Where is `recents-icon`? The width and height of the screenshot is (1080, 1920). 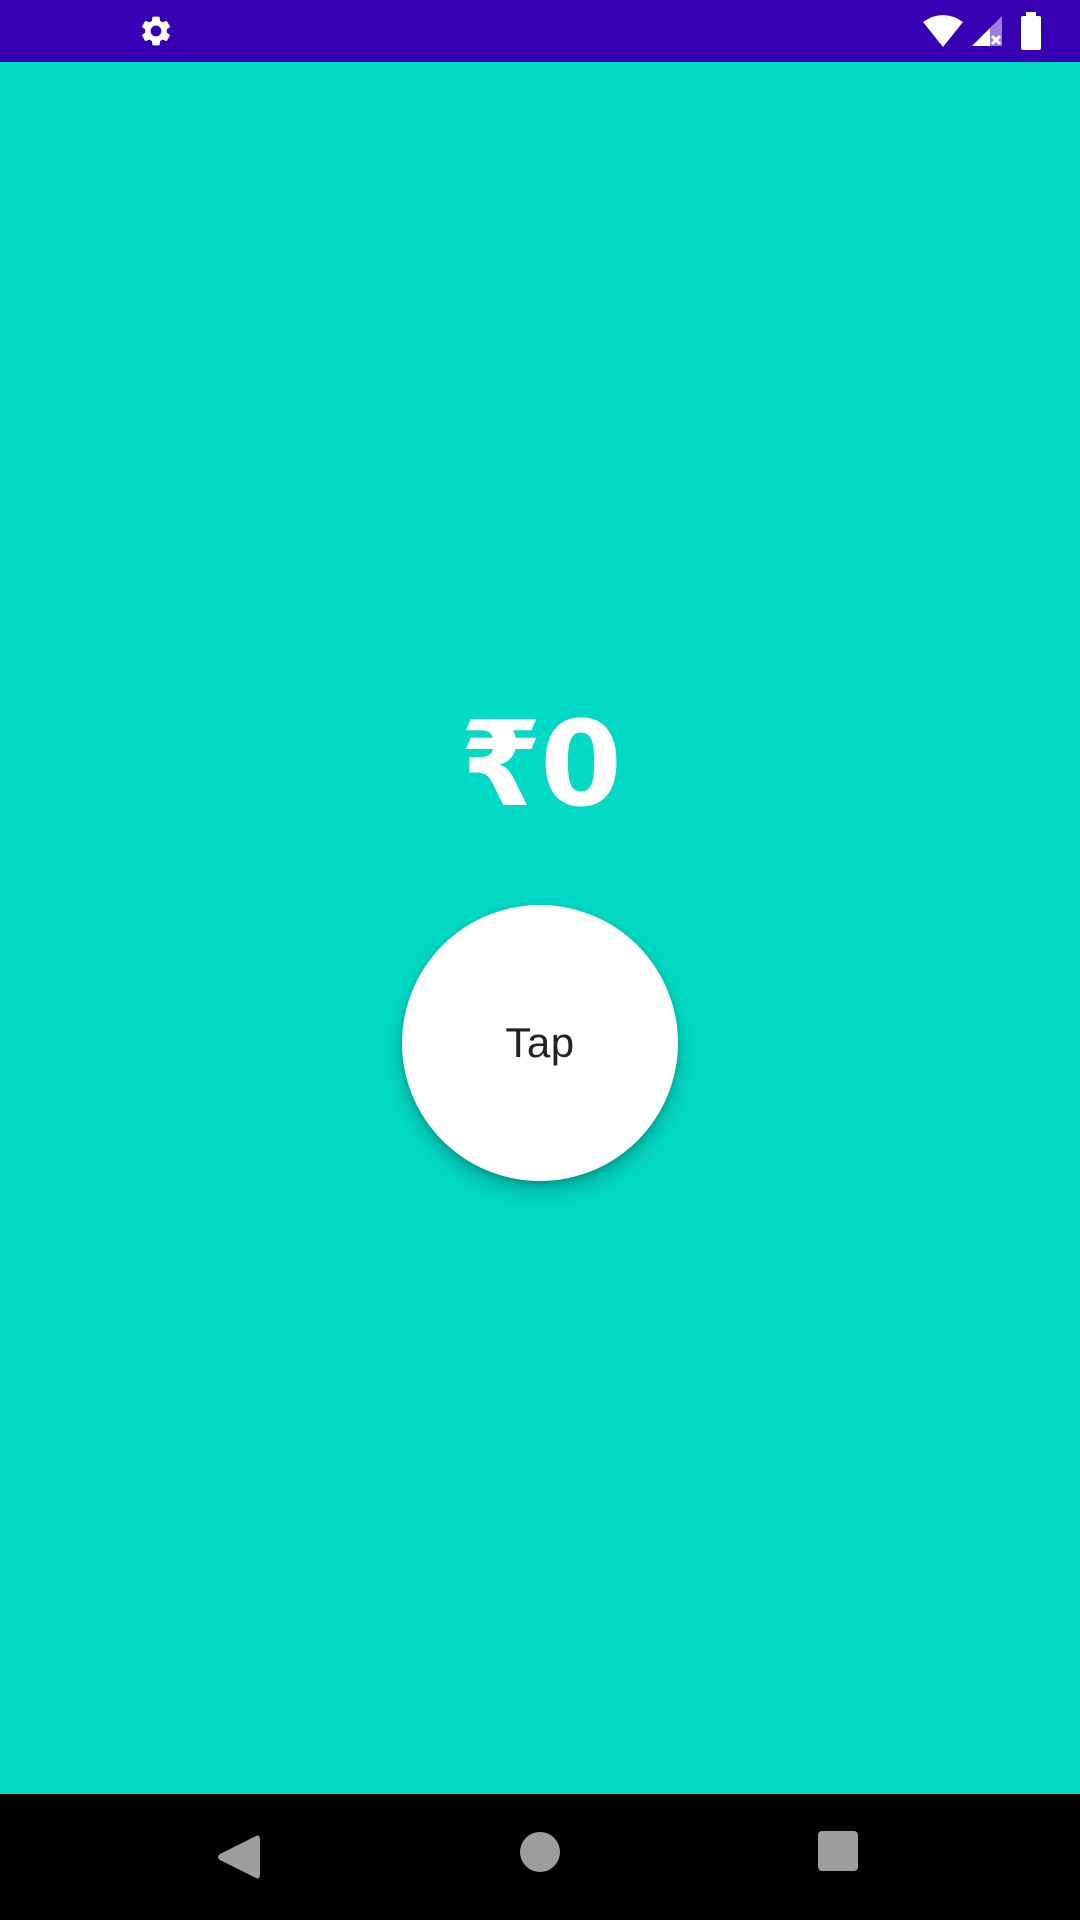
recents-icon is located at coordinates (838, 1851).